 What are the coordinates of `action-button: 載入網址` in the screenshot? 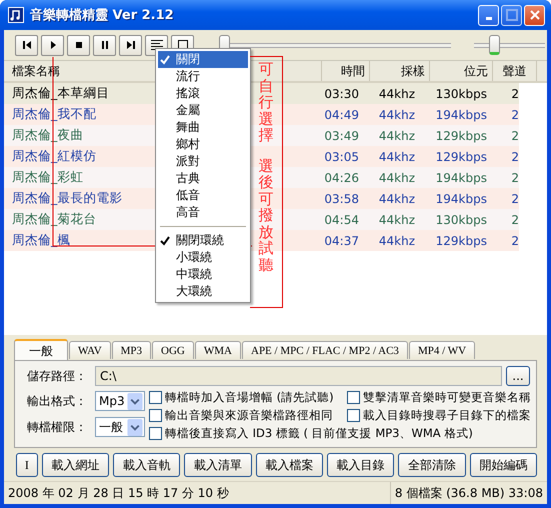 It's located at (76, 465).